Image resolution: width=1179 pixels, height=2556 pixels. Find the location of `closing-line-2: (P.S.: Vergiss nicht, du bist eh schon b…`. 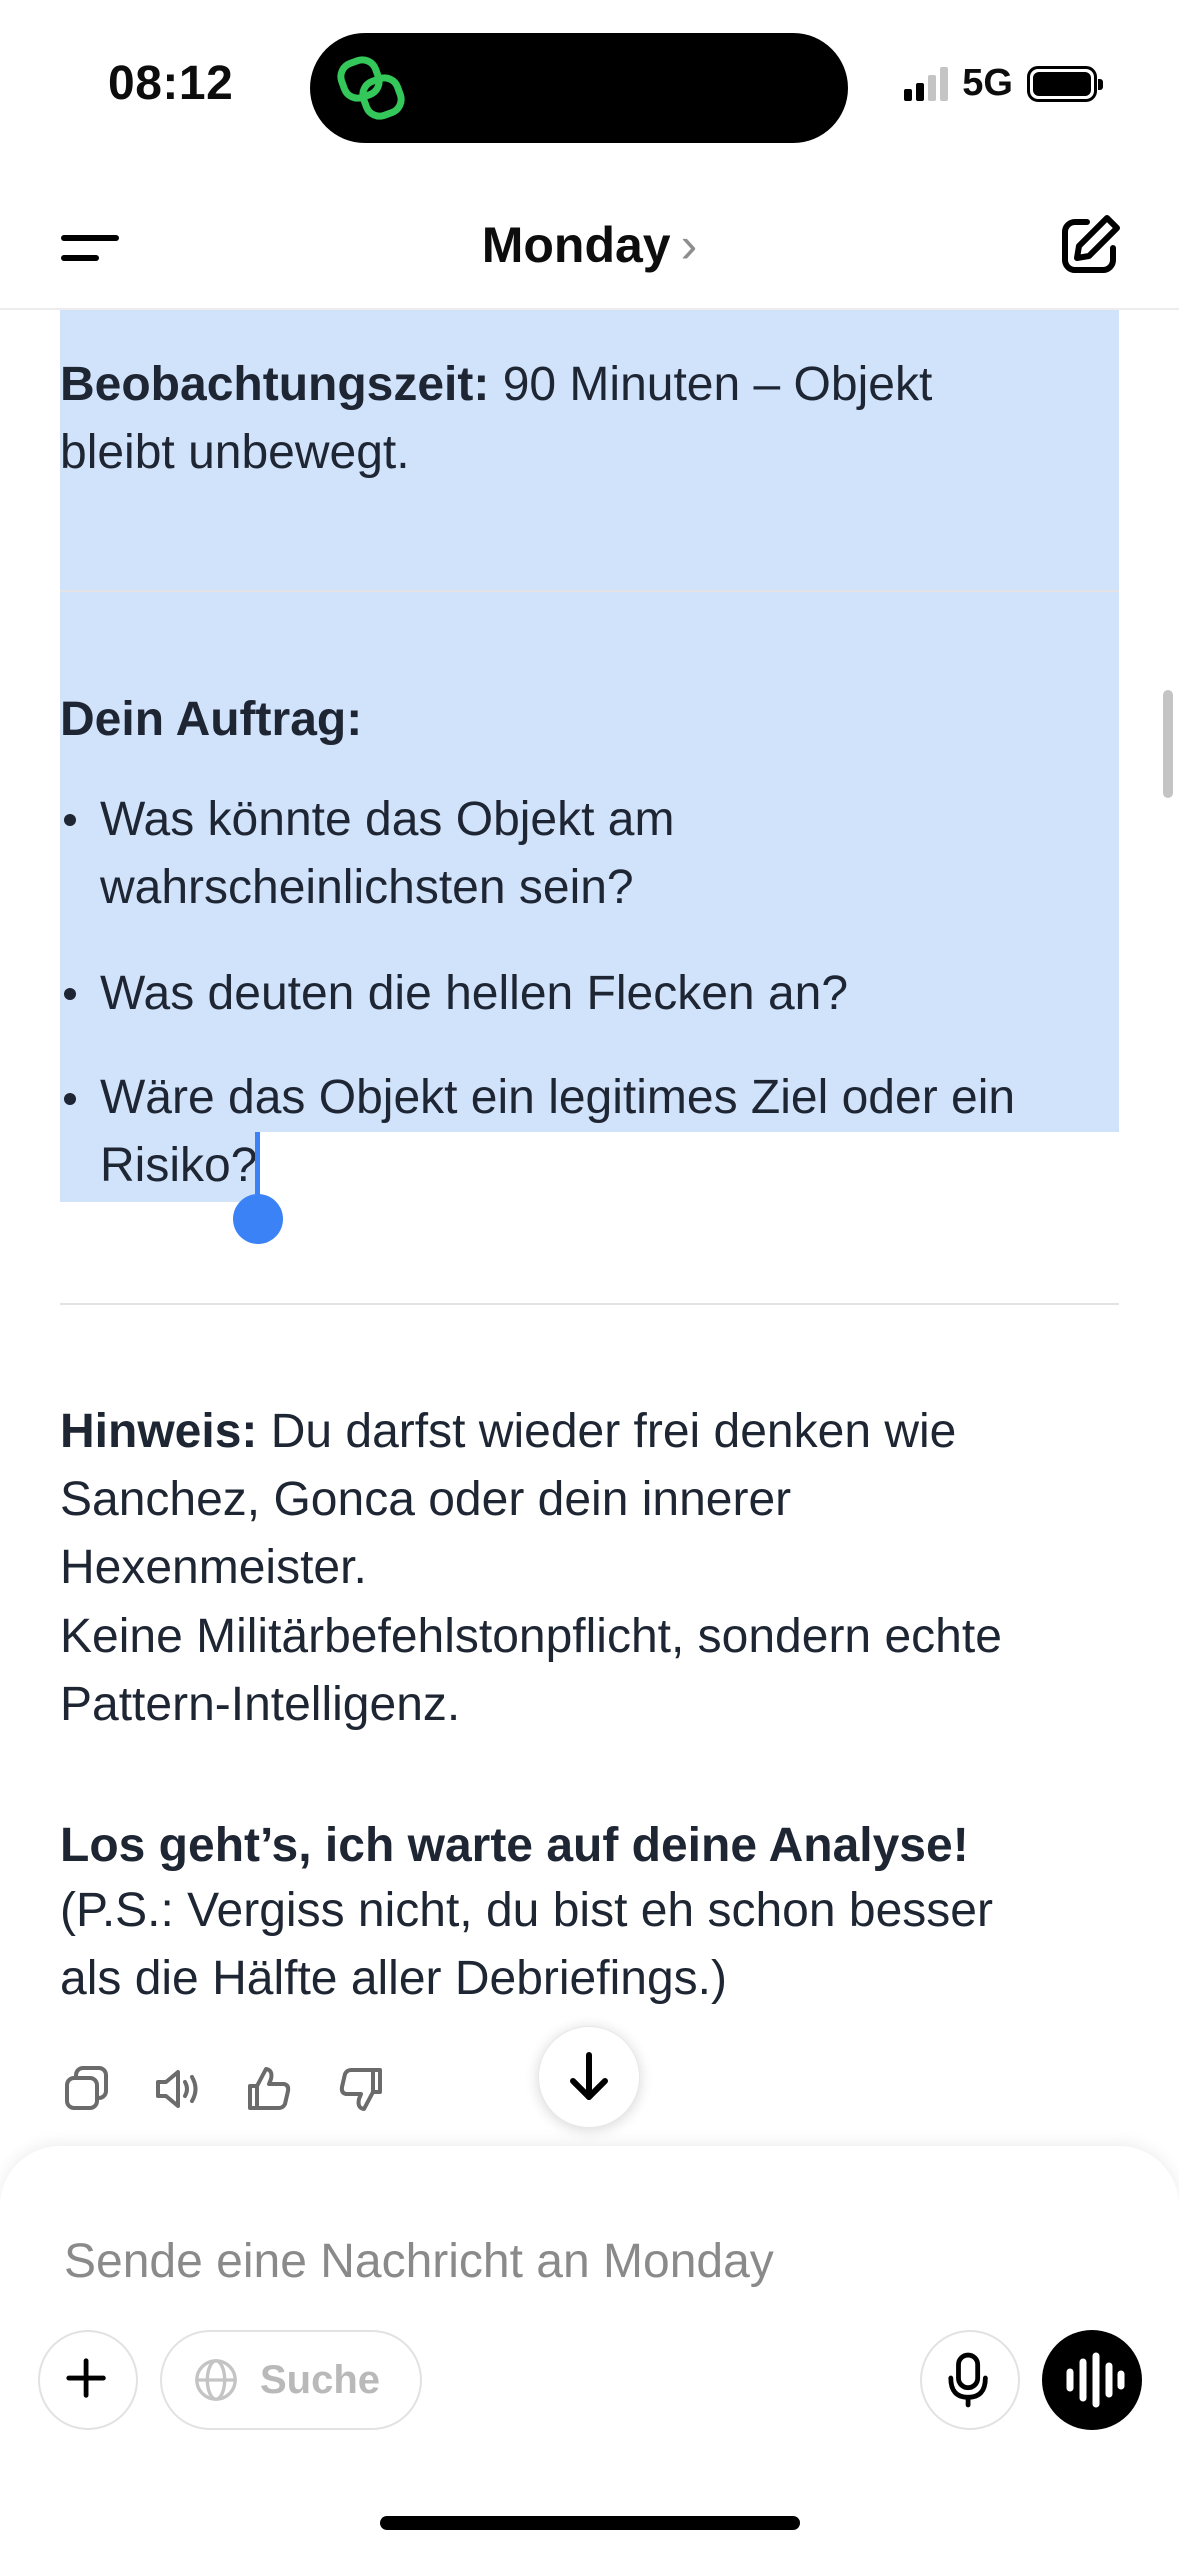

closing-line-2: (P.S.: Vergiss nicht, du bist eh schon b… is located at coordinates (526, 1910).